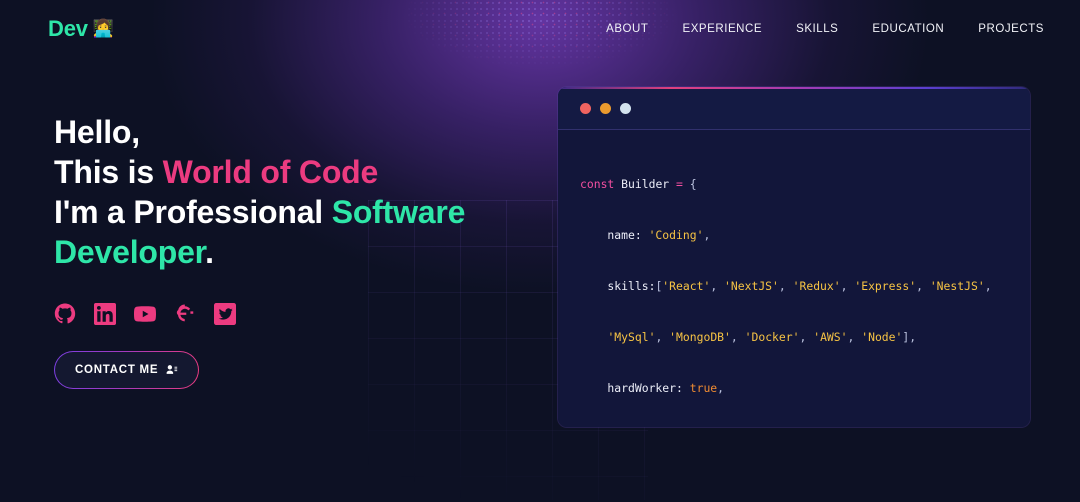 The height and width of the screenshot is (502, 1080). I want to click on geeksforgeeks-icon, so click(185, 314).